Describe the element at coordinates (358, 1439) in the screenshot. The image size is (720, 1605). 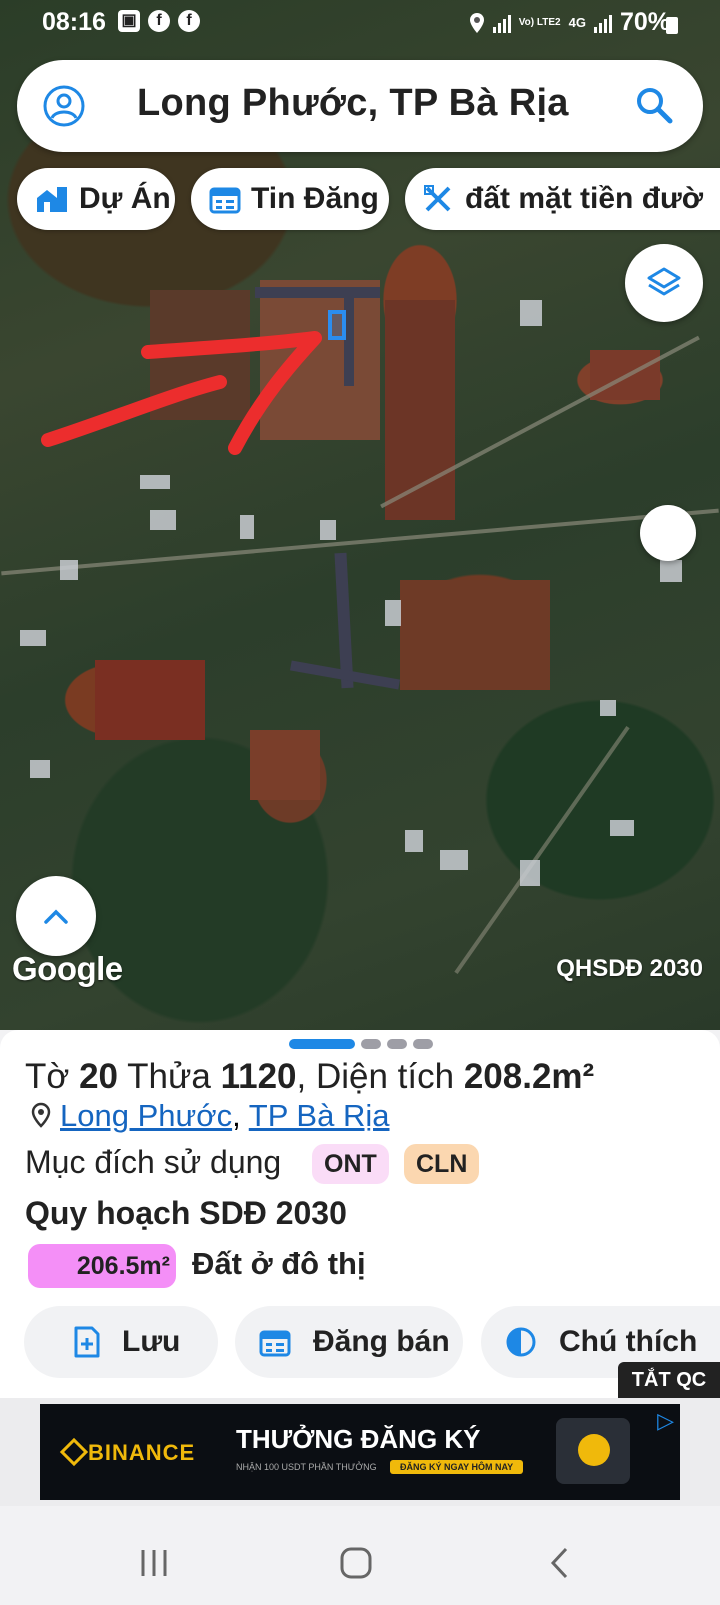
I see `ad-headline: THƯỞNG ĐĂNG KÝ` at that location.